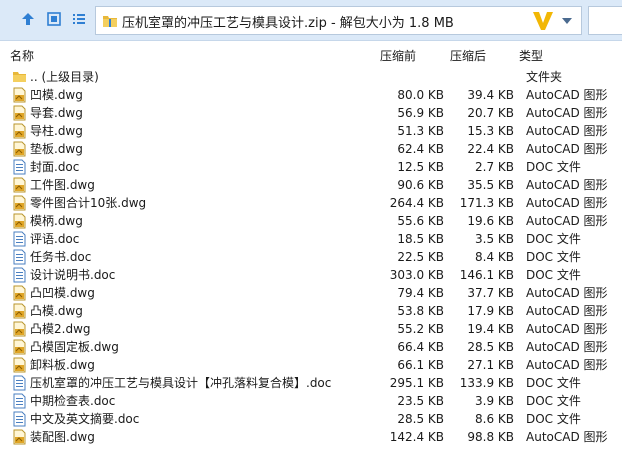 This screenshot has height=455, width=622. Describe the element at coordinates (490, 149) in the screenshot. I see `original-size: 22.4 KB` at that location.